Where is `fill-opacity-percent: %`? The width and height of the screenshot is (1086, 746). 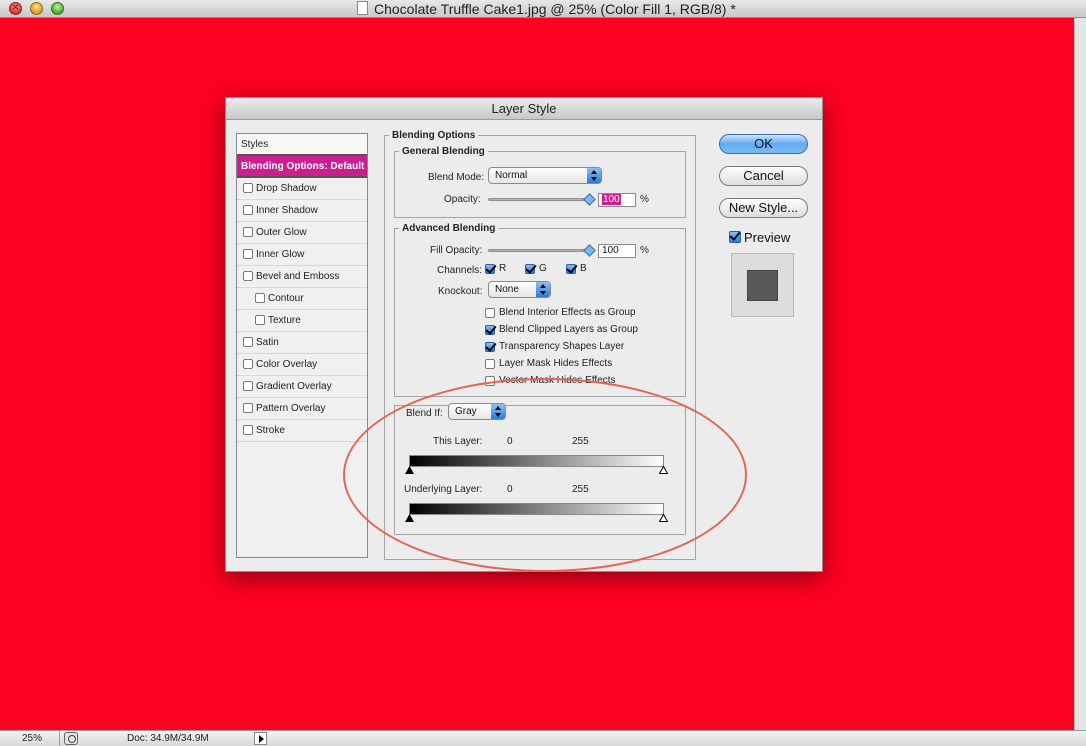
fill-opacity-percent: % is located at coordinates (644, 250).